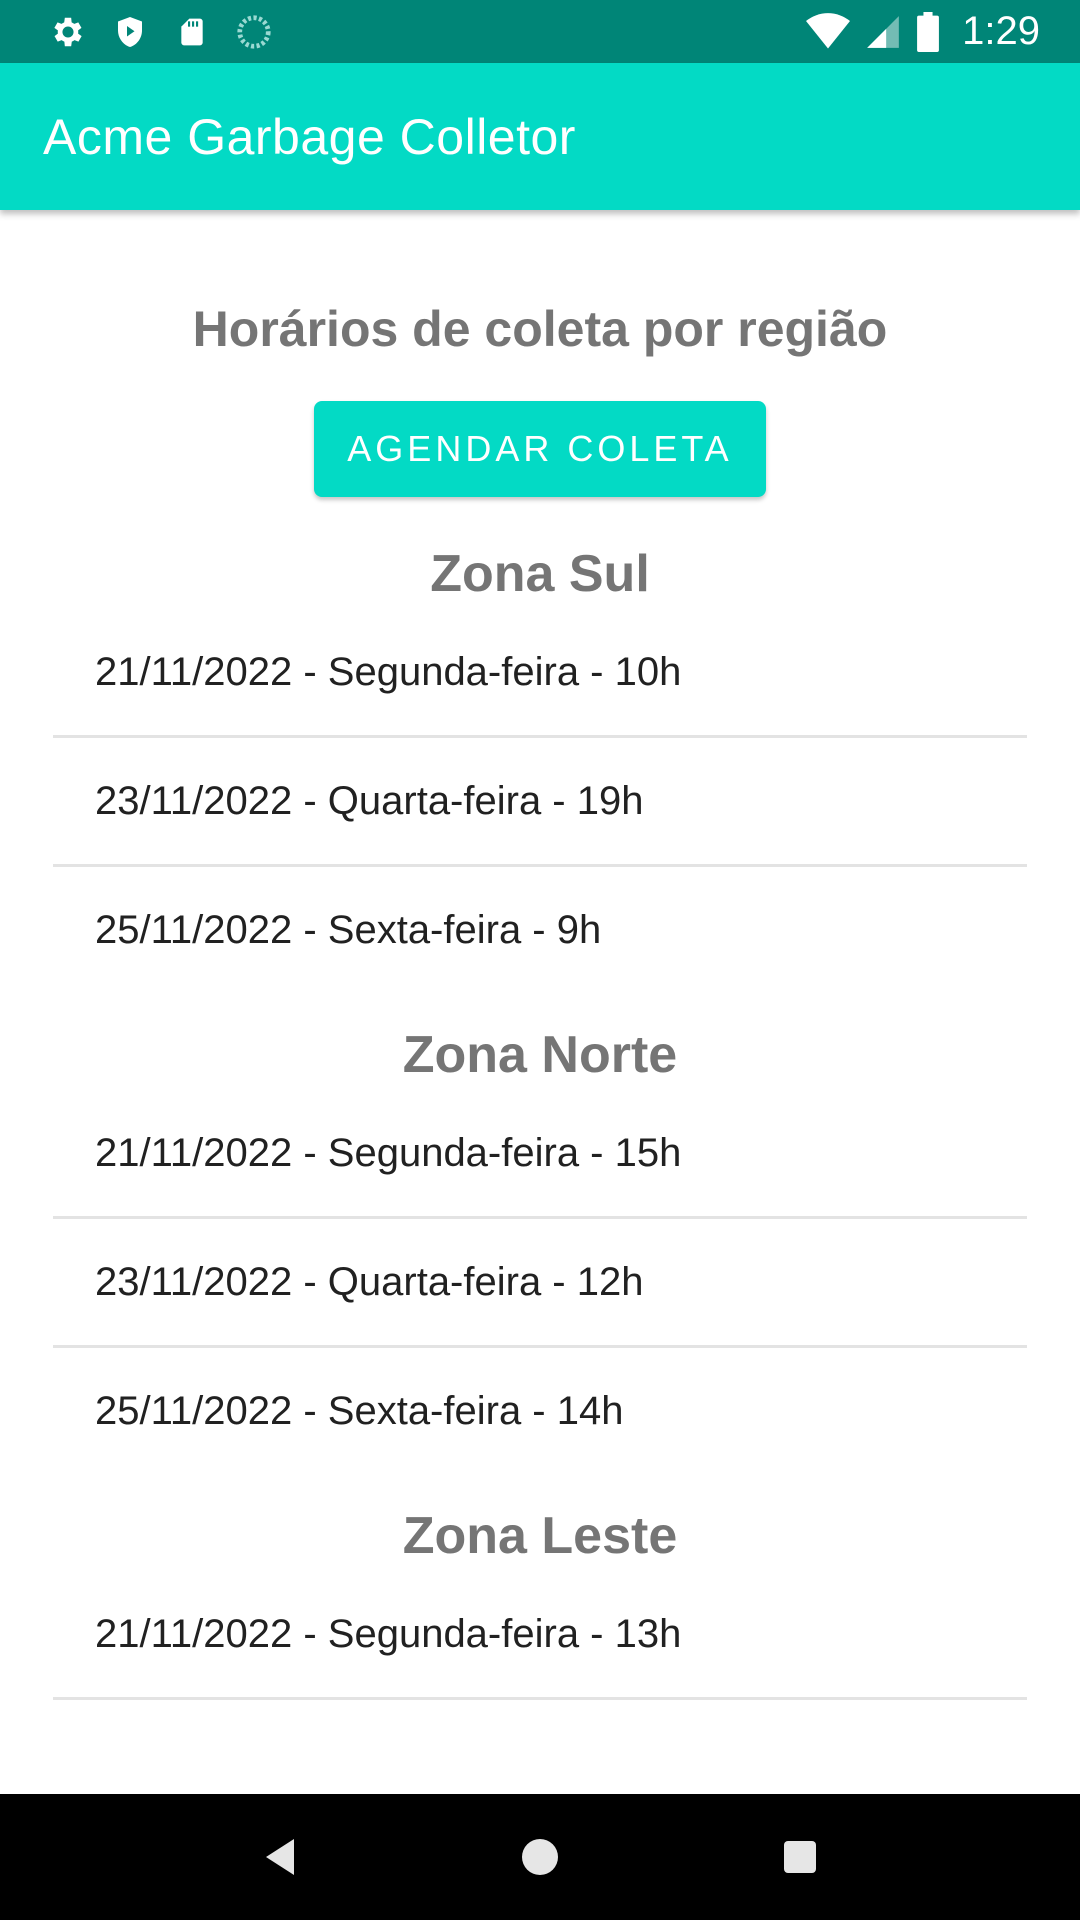 This screenshot has width=1080, height=1920. I want to click on list-item: 21/11/2022 - Segunda-feira - 15h, so click(540, 1153).